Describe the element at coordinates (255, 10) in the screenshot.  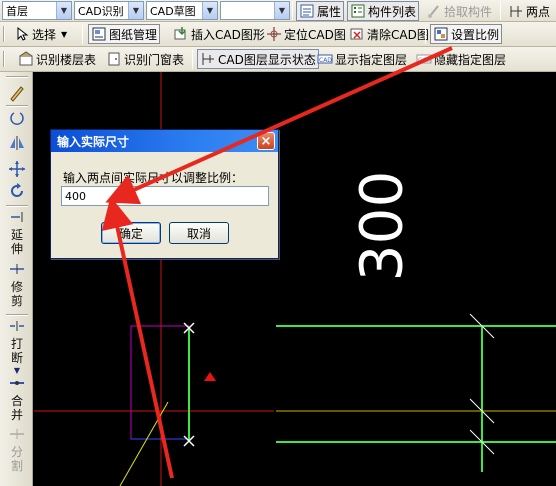
I see `component-select: ▼` at that location.